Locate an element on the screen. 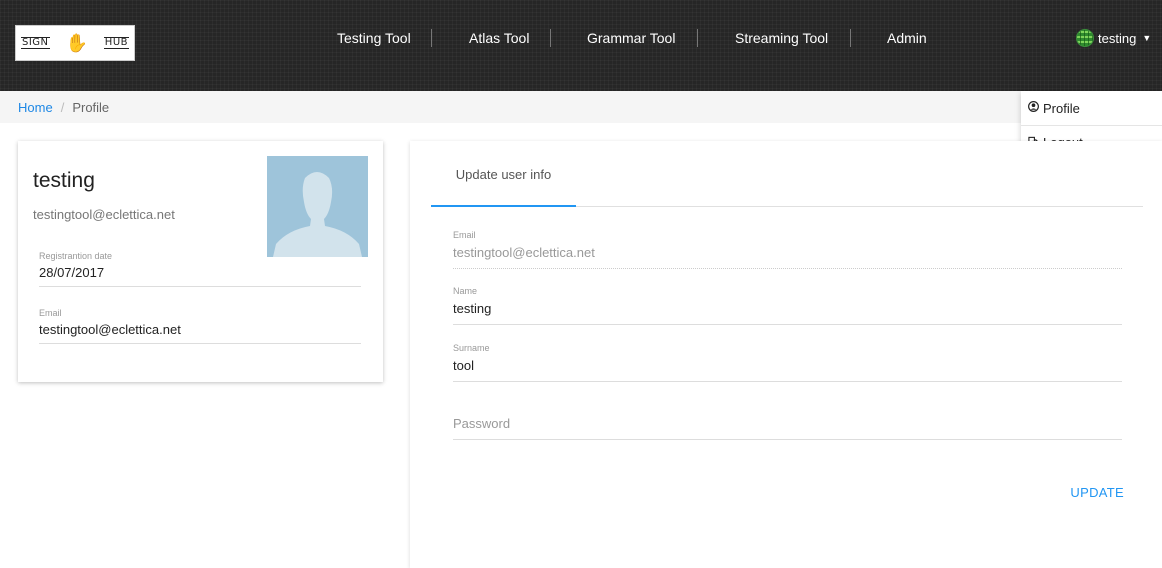 This screenshot has height=568, width=1162. registration-date-label: Registrantion date is located at coordinates (76, 256).